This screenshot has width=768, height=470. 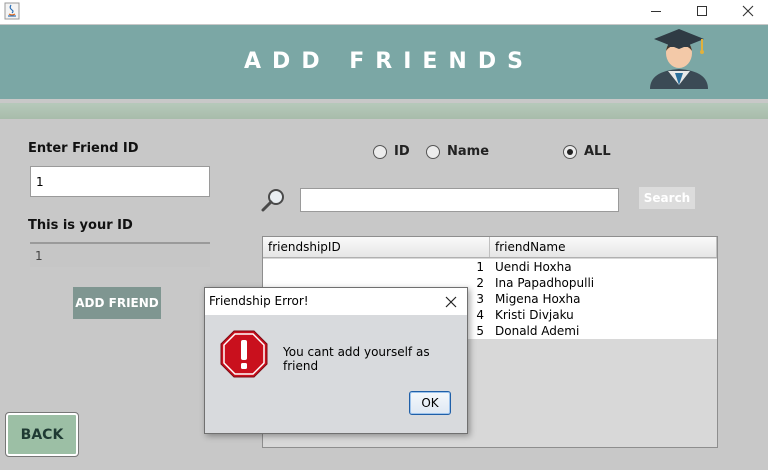 I want to click on minimize-button, so click(x=656, y=11).